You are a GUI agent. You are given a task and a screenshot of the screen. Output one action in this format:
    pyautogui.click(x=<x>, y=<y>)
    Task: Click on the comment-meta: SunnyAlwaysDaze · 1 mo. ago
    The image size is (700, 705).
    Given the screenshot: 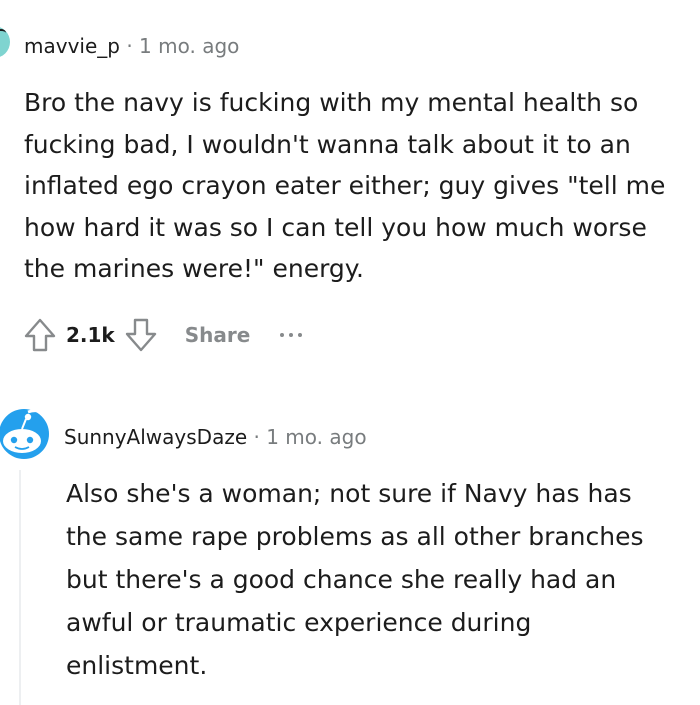 What is the action you would take?
    pyautogui.click(x=215, y=437)
    